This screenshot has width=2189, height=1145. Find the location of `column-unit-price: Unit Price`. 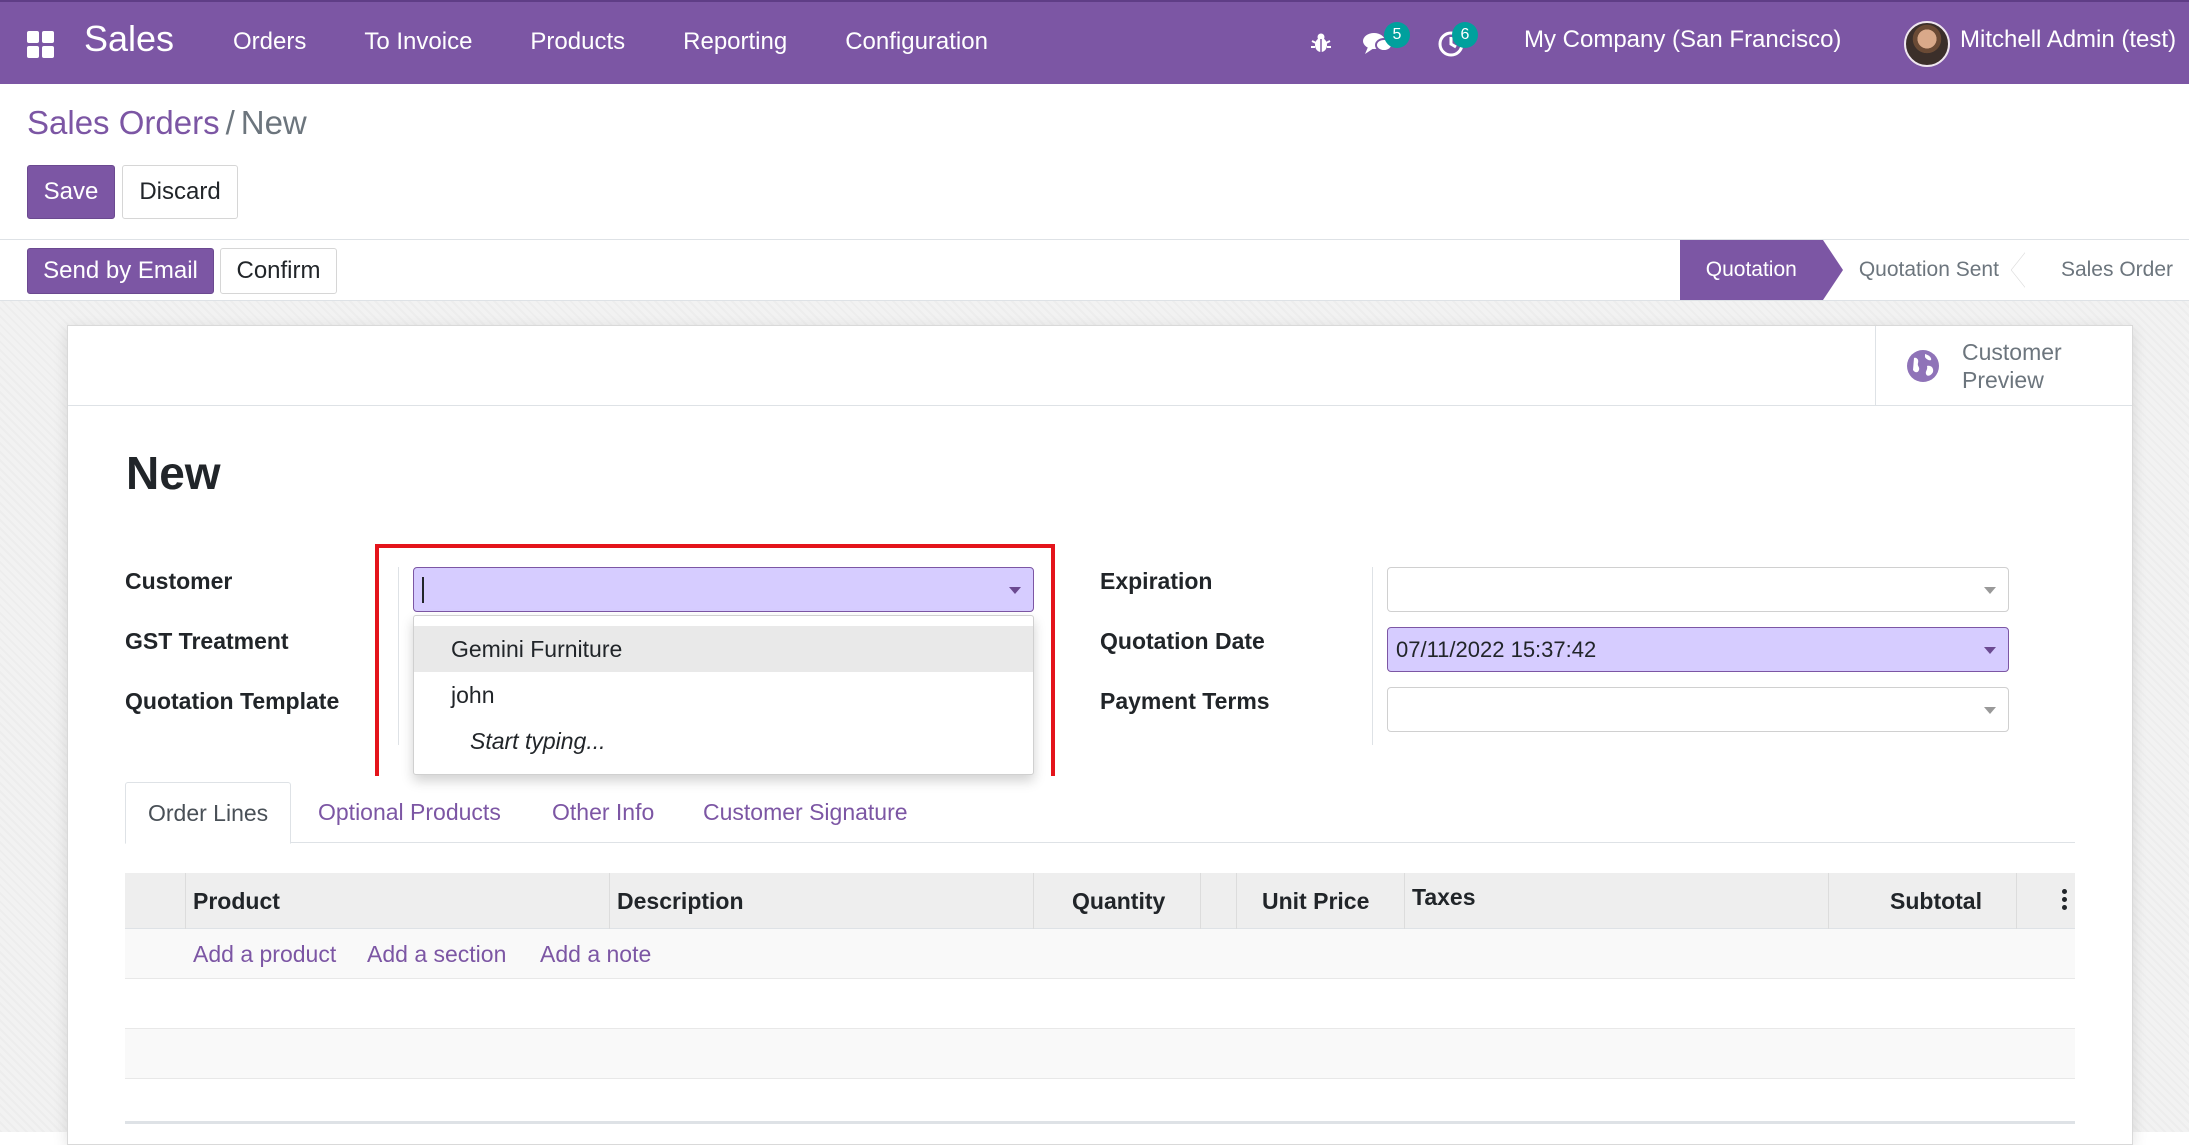

column-unit-price: Unit Price is located at coordinates (1315, 901).